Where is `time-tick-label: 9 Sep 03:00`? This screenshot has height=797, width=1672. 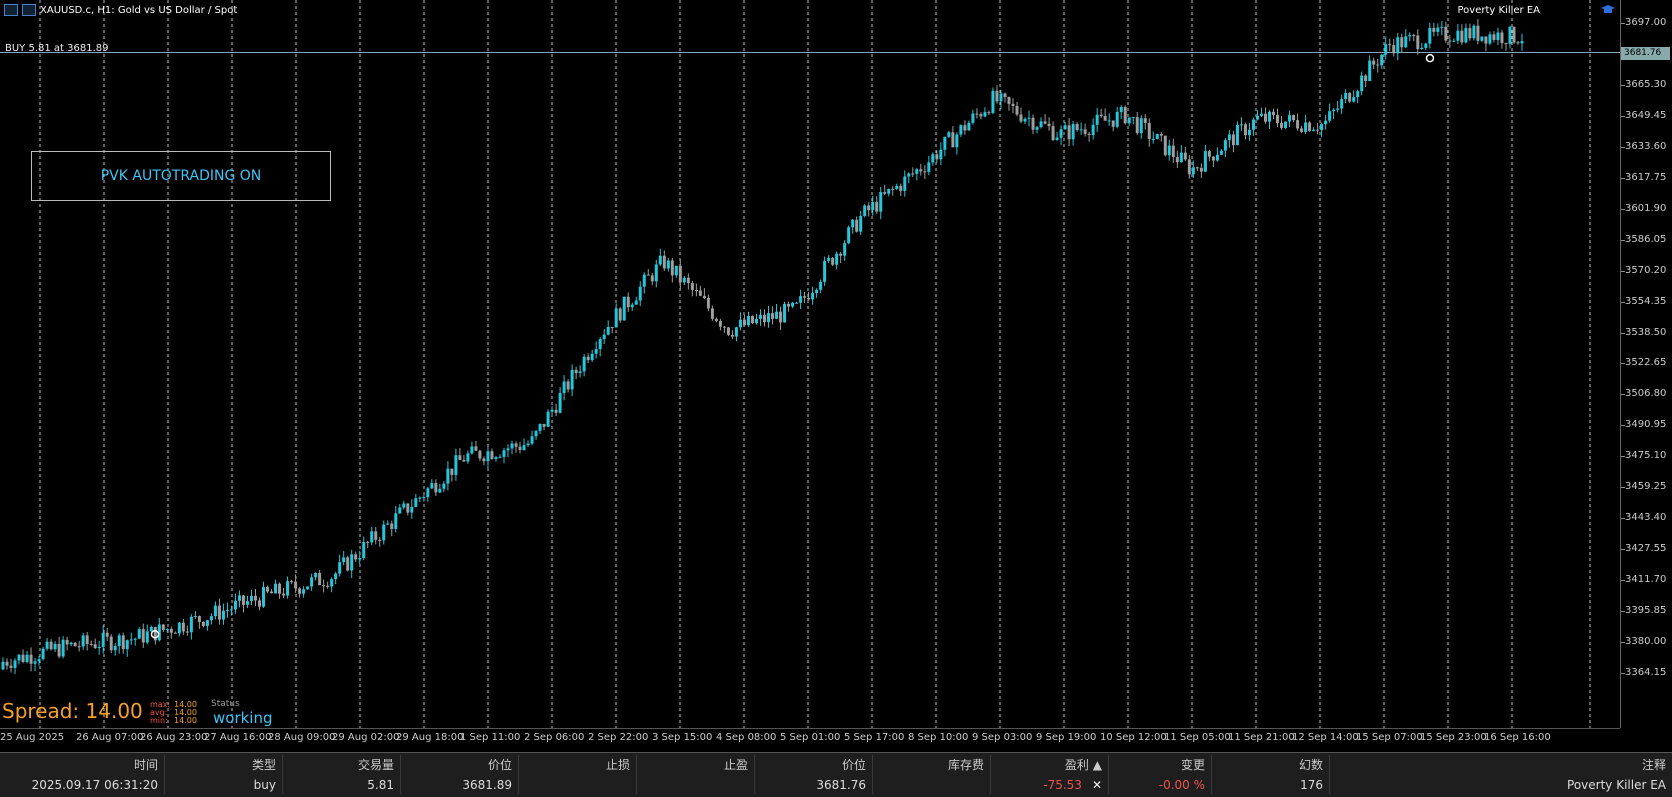 time-tick-label: 9 Sep 03:00 is located at coordinates (1002, 737).